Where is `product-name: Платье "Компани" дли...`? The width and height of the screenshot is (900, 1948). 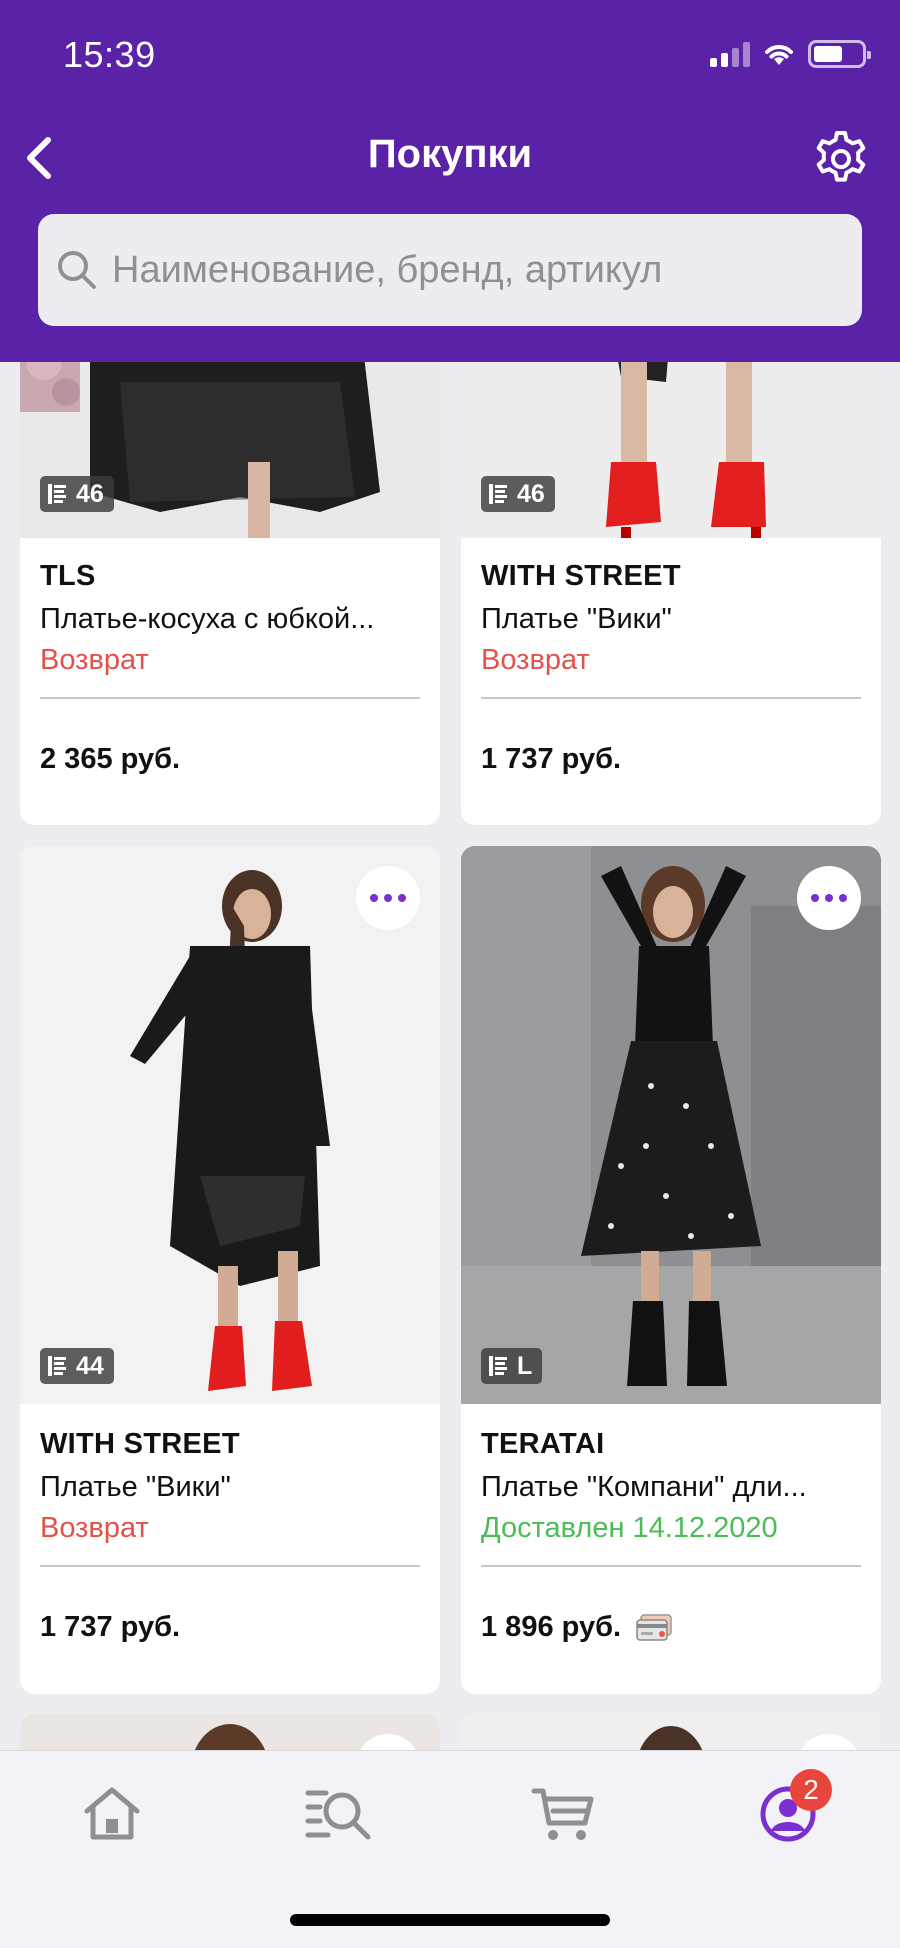
product-name: Платье "Компани" дли... is located at coordinates (644, 1487).